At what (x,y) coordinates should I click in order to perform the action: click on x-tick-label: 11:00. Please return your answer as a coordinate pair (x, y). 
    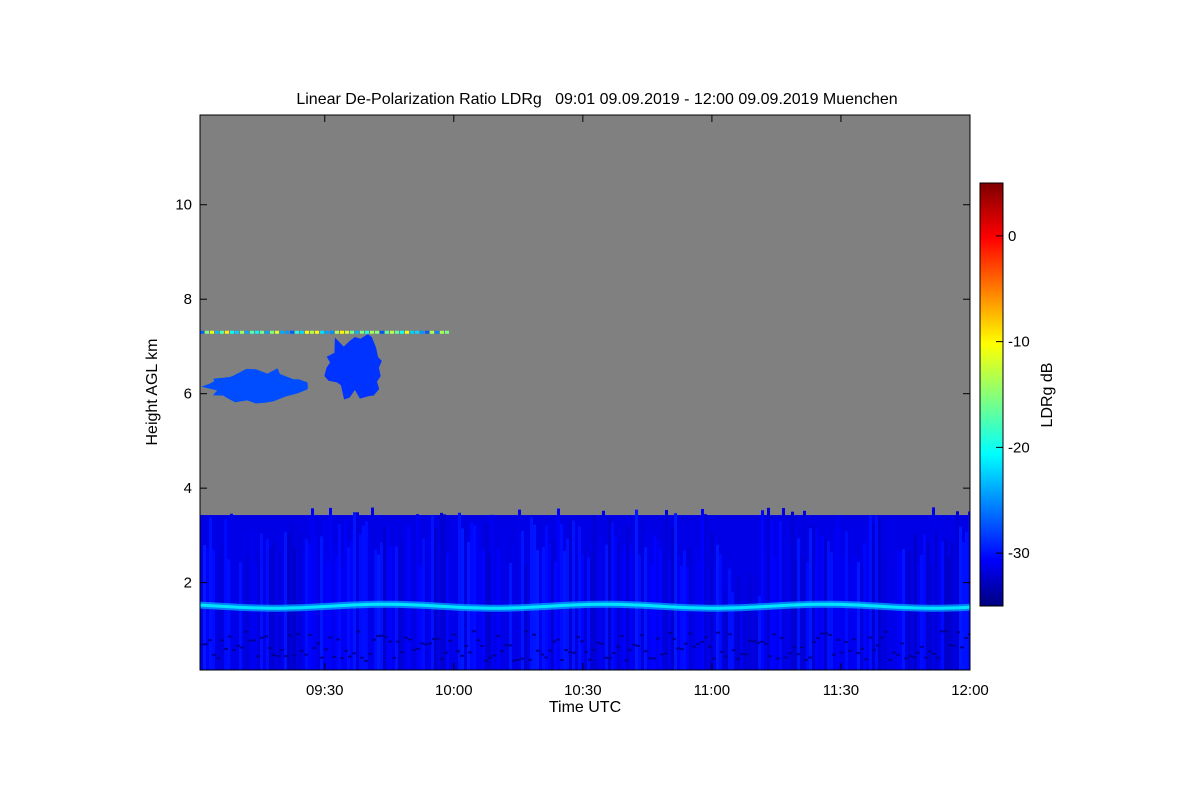
    Looking at the image, I should click on (712, 690).